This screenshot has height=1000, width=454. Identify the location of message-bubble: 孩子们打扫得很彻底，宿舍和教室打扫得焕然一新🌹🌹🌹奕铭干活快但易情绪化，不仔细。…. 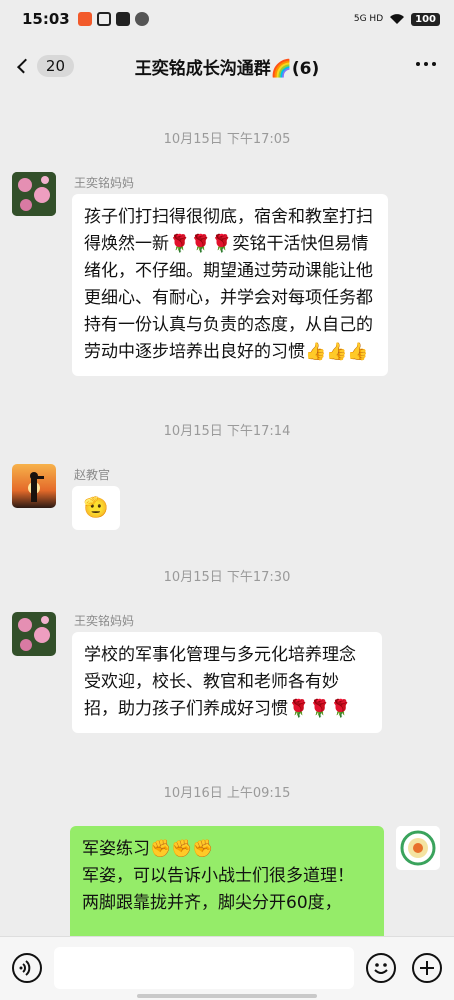
(230, 285).